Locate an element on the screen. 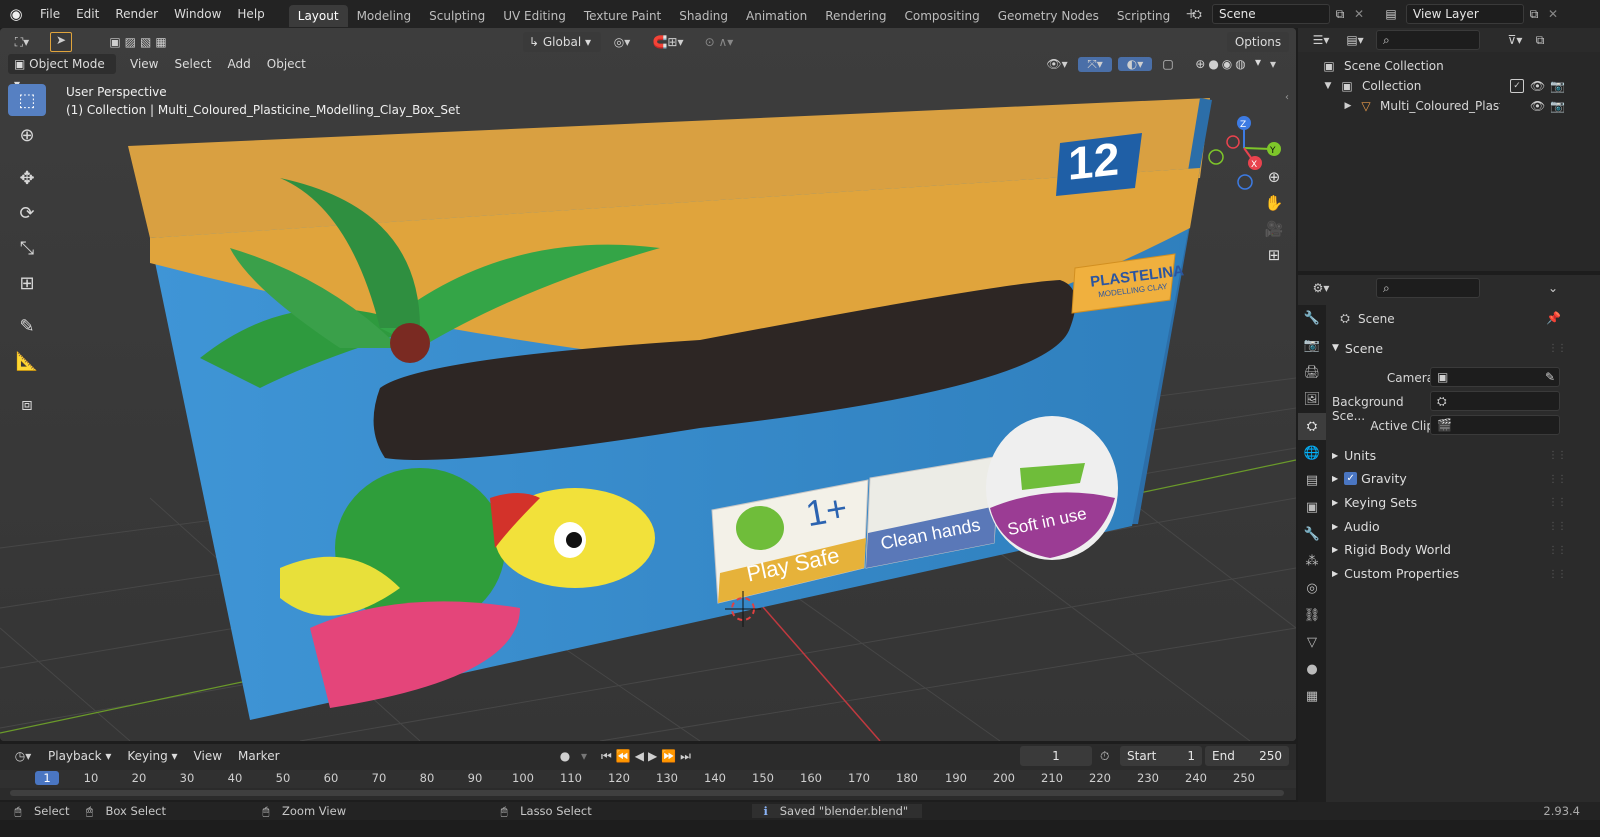 This screenshot has width=1600, height=837. display-mode-icon: ▤▾ is located at coordinates (1355, 40).